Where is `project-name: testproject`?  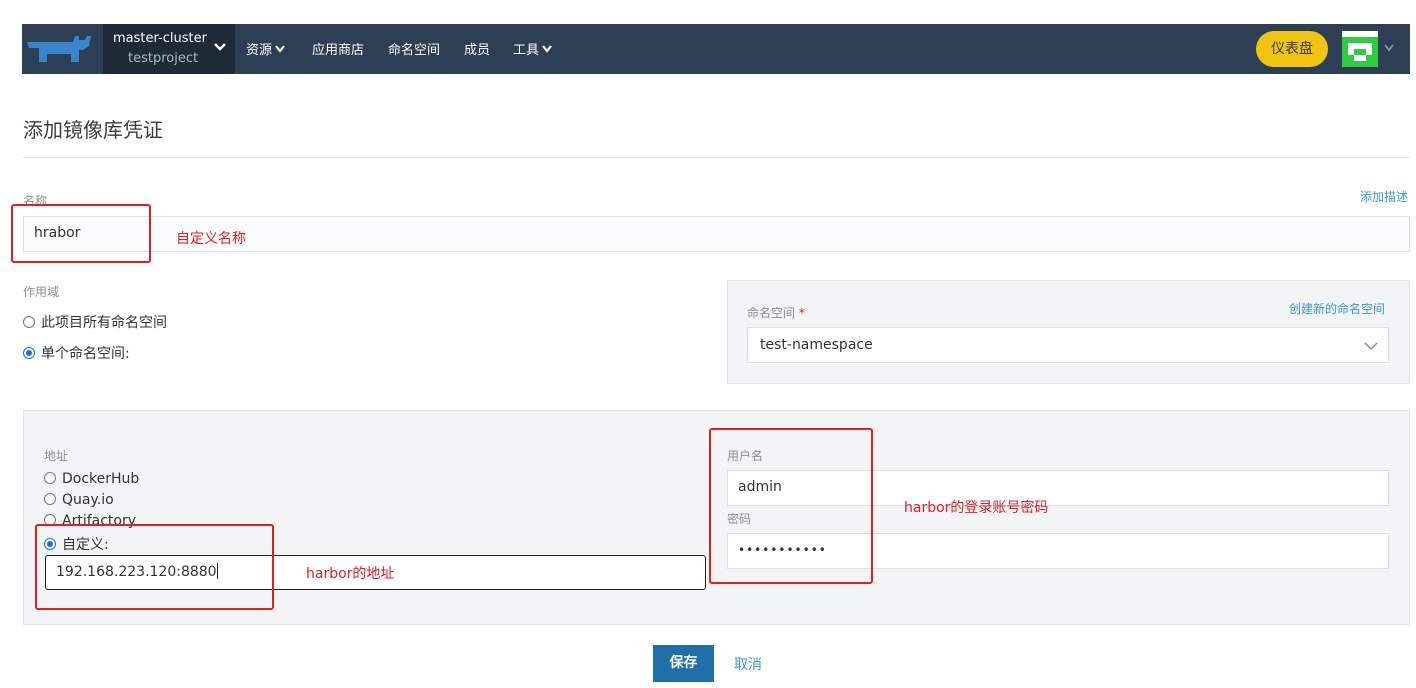 project-name: testproject is located at coordinates (163, 58).